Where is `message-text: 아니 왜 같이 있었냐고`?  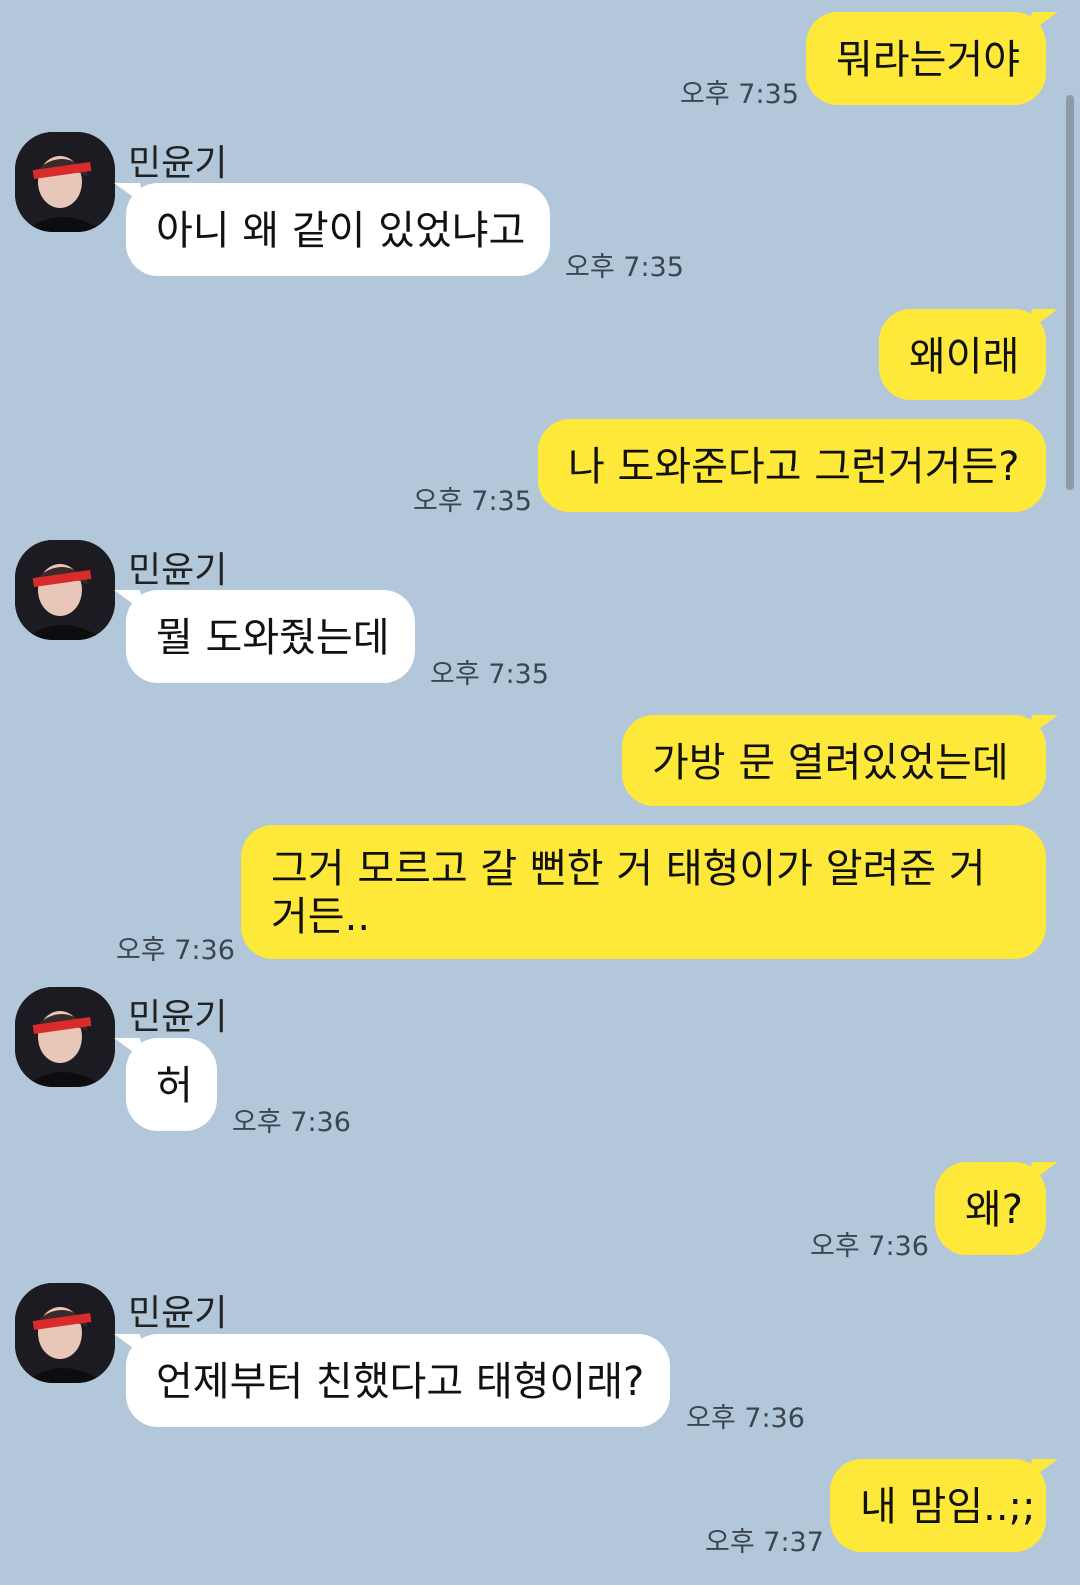
message-text: 아니 왜 같이 있었냐고 is located at coordinates (341, 231).